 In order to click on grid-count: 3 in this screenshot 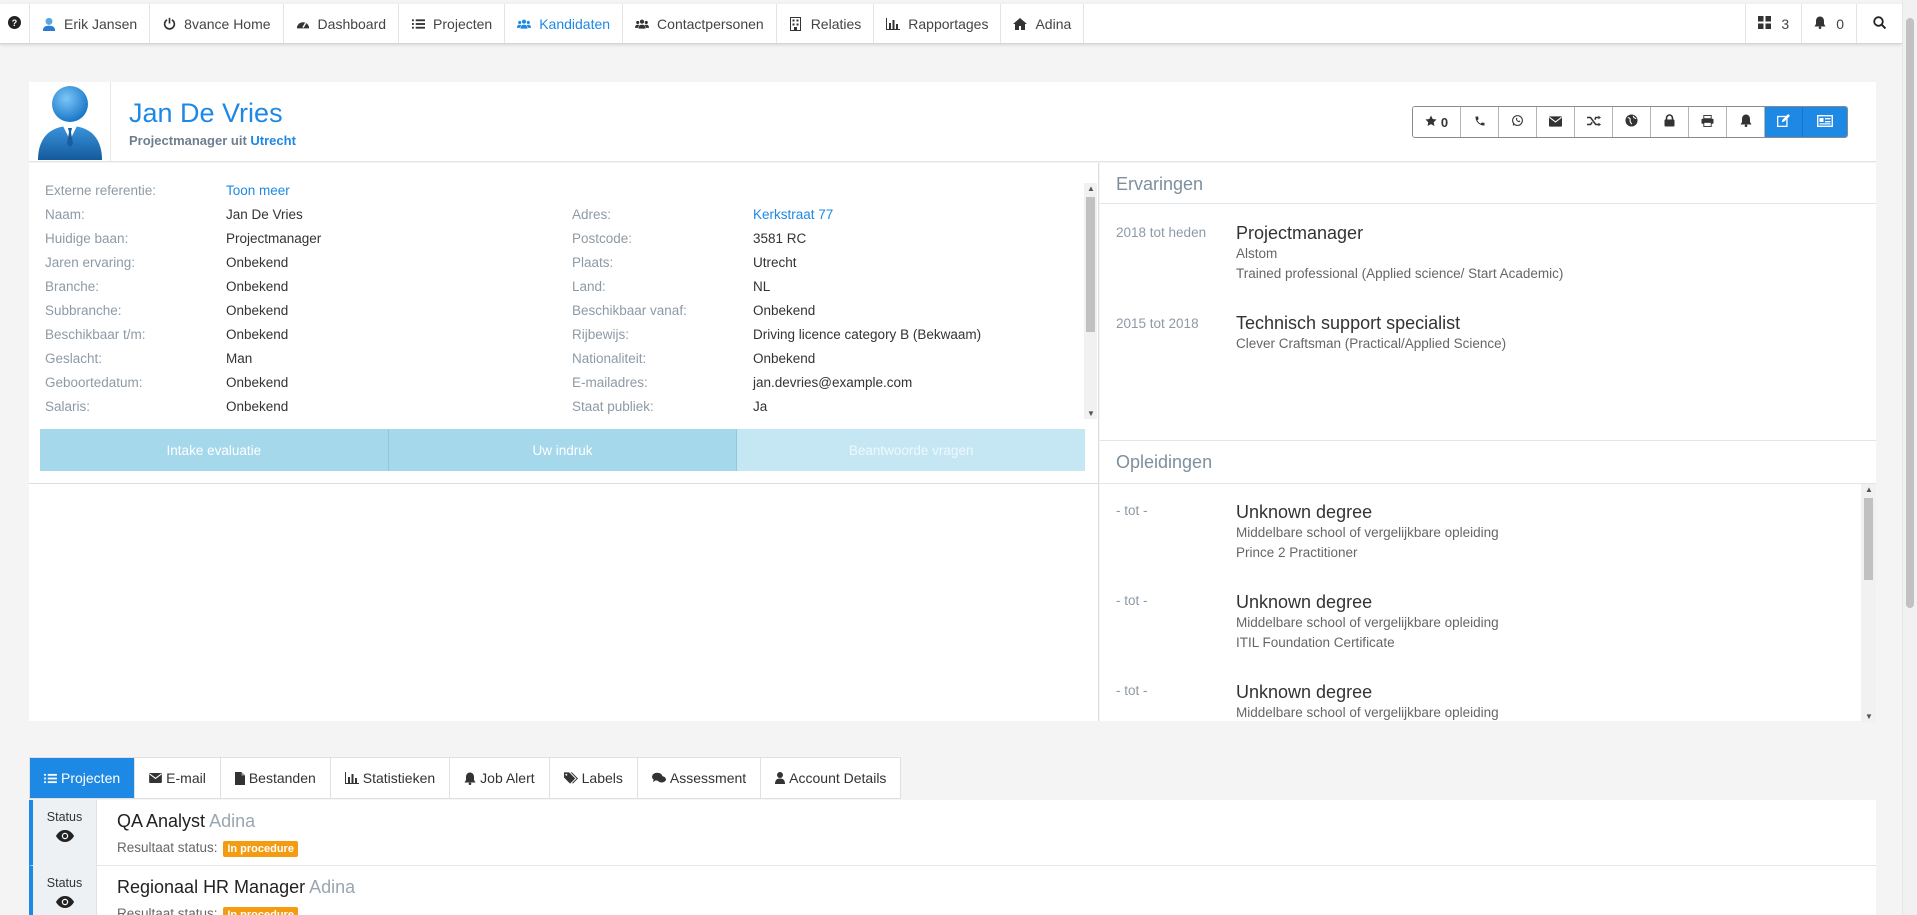, I will do `click(1785, 23)`.